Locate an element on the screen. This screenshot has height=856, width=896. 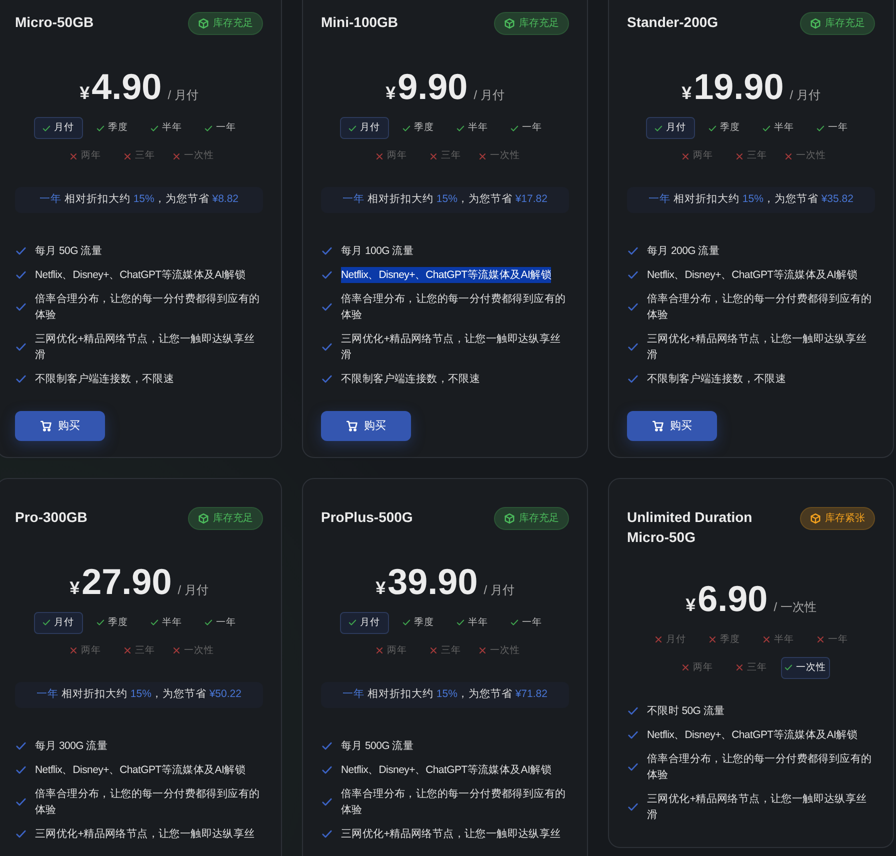
stock-badge: 库存充足 is located at coordinates (225, 23).